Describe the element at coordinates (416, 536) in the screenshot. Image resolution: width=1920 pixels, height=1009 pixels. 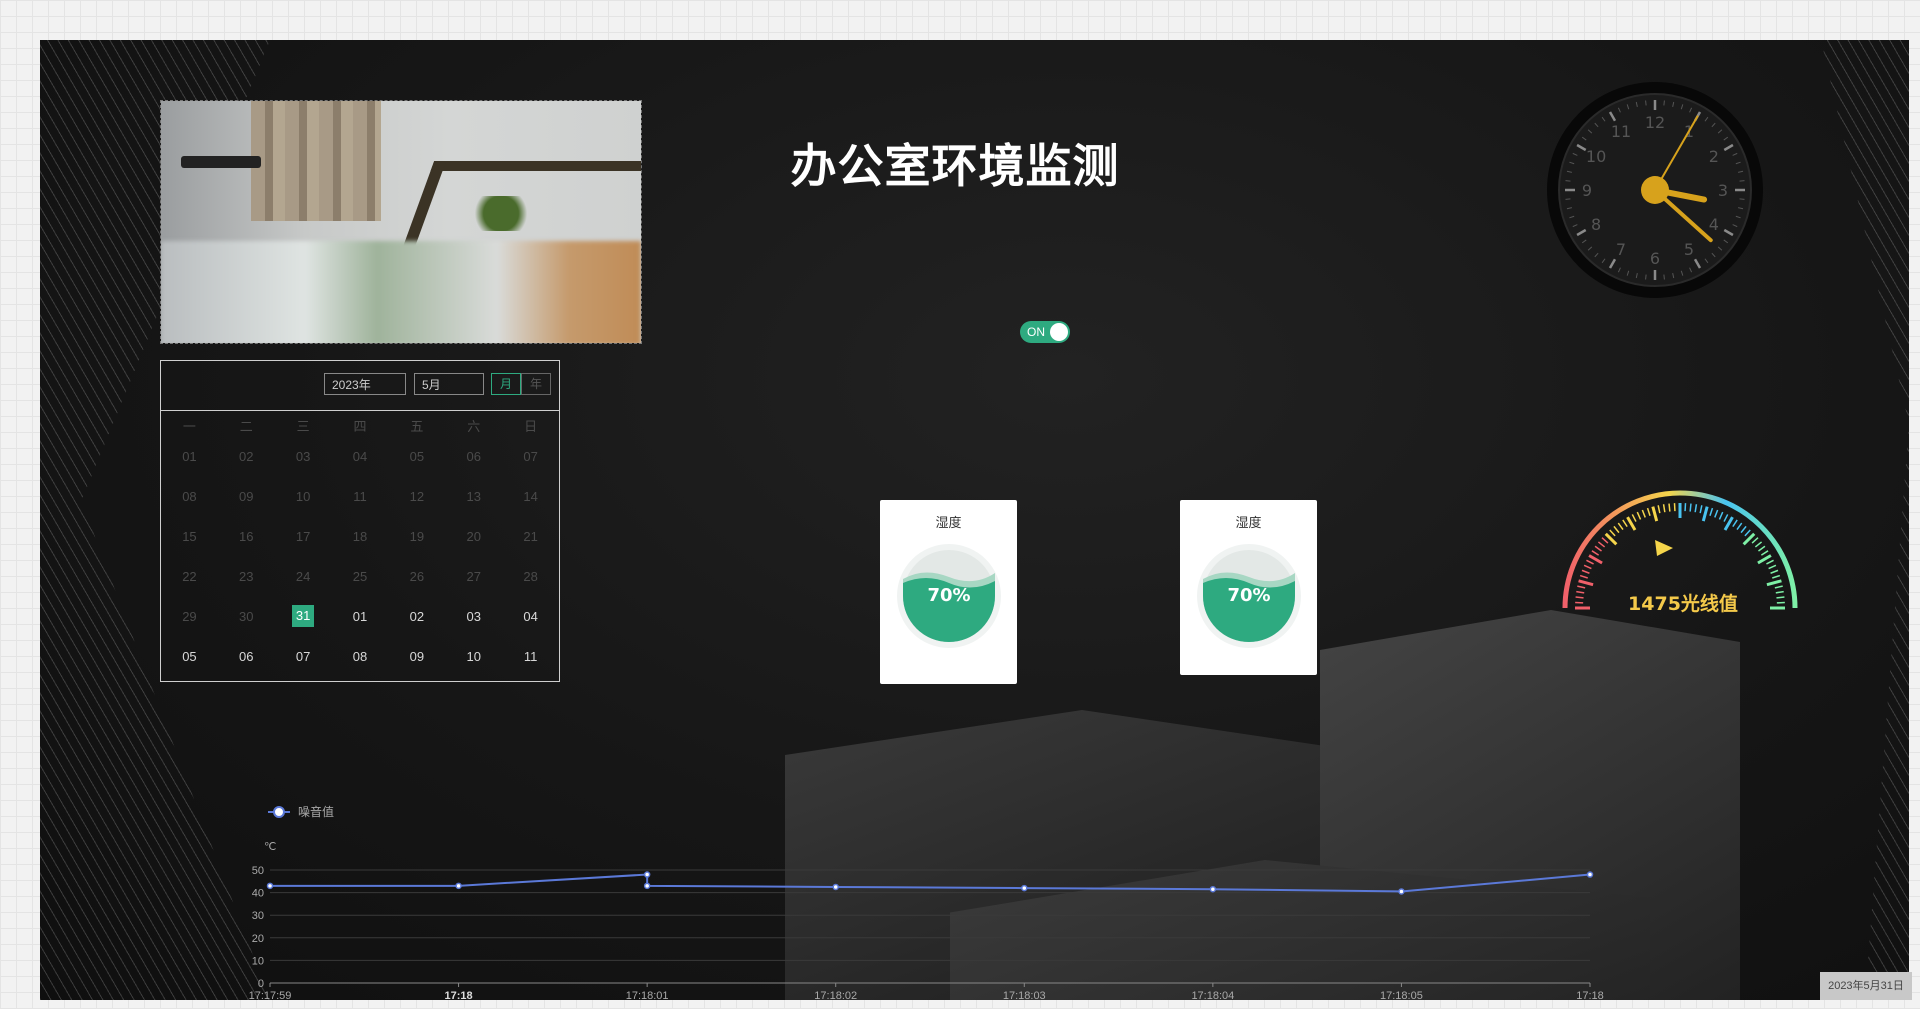
I see `calendar-day: 19` at that location.